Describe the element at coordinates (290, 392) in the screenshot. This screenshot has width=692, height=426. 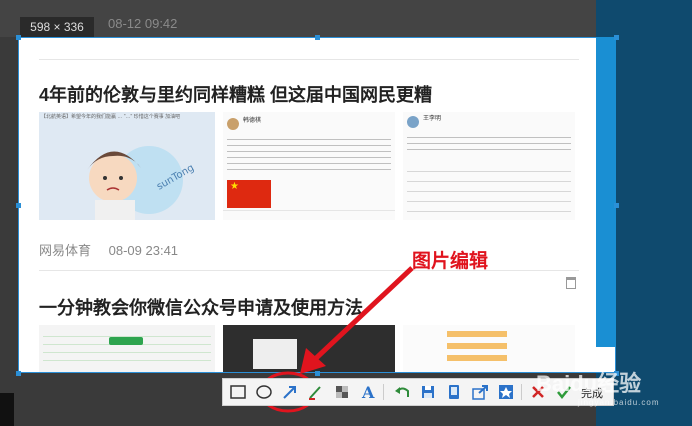
I see `arrow-icon` at that location.